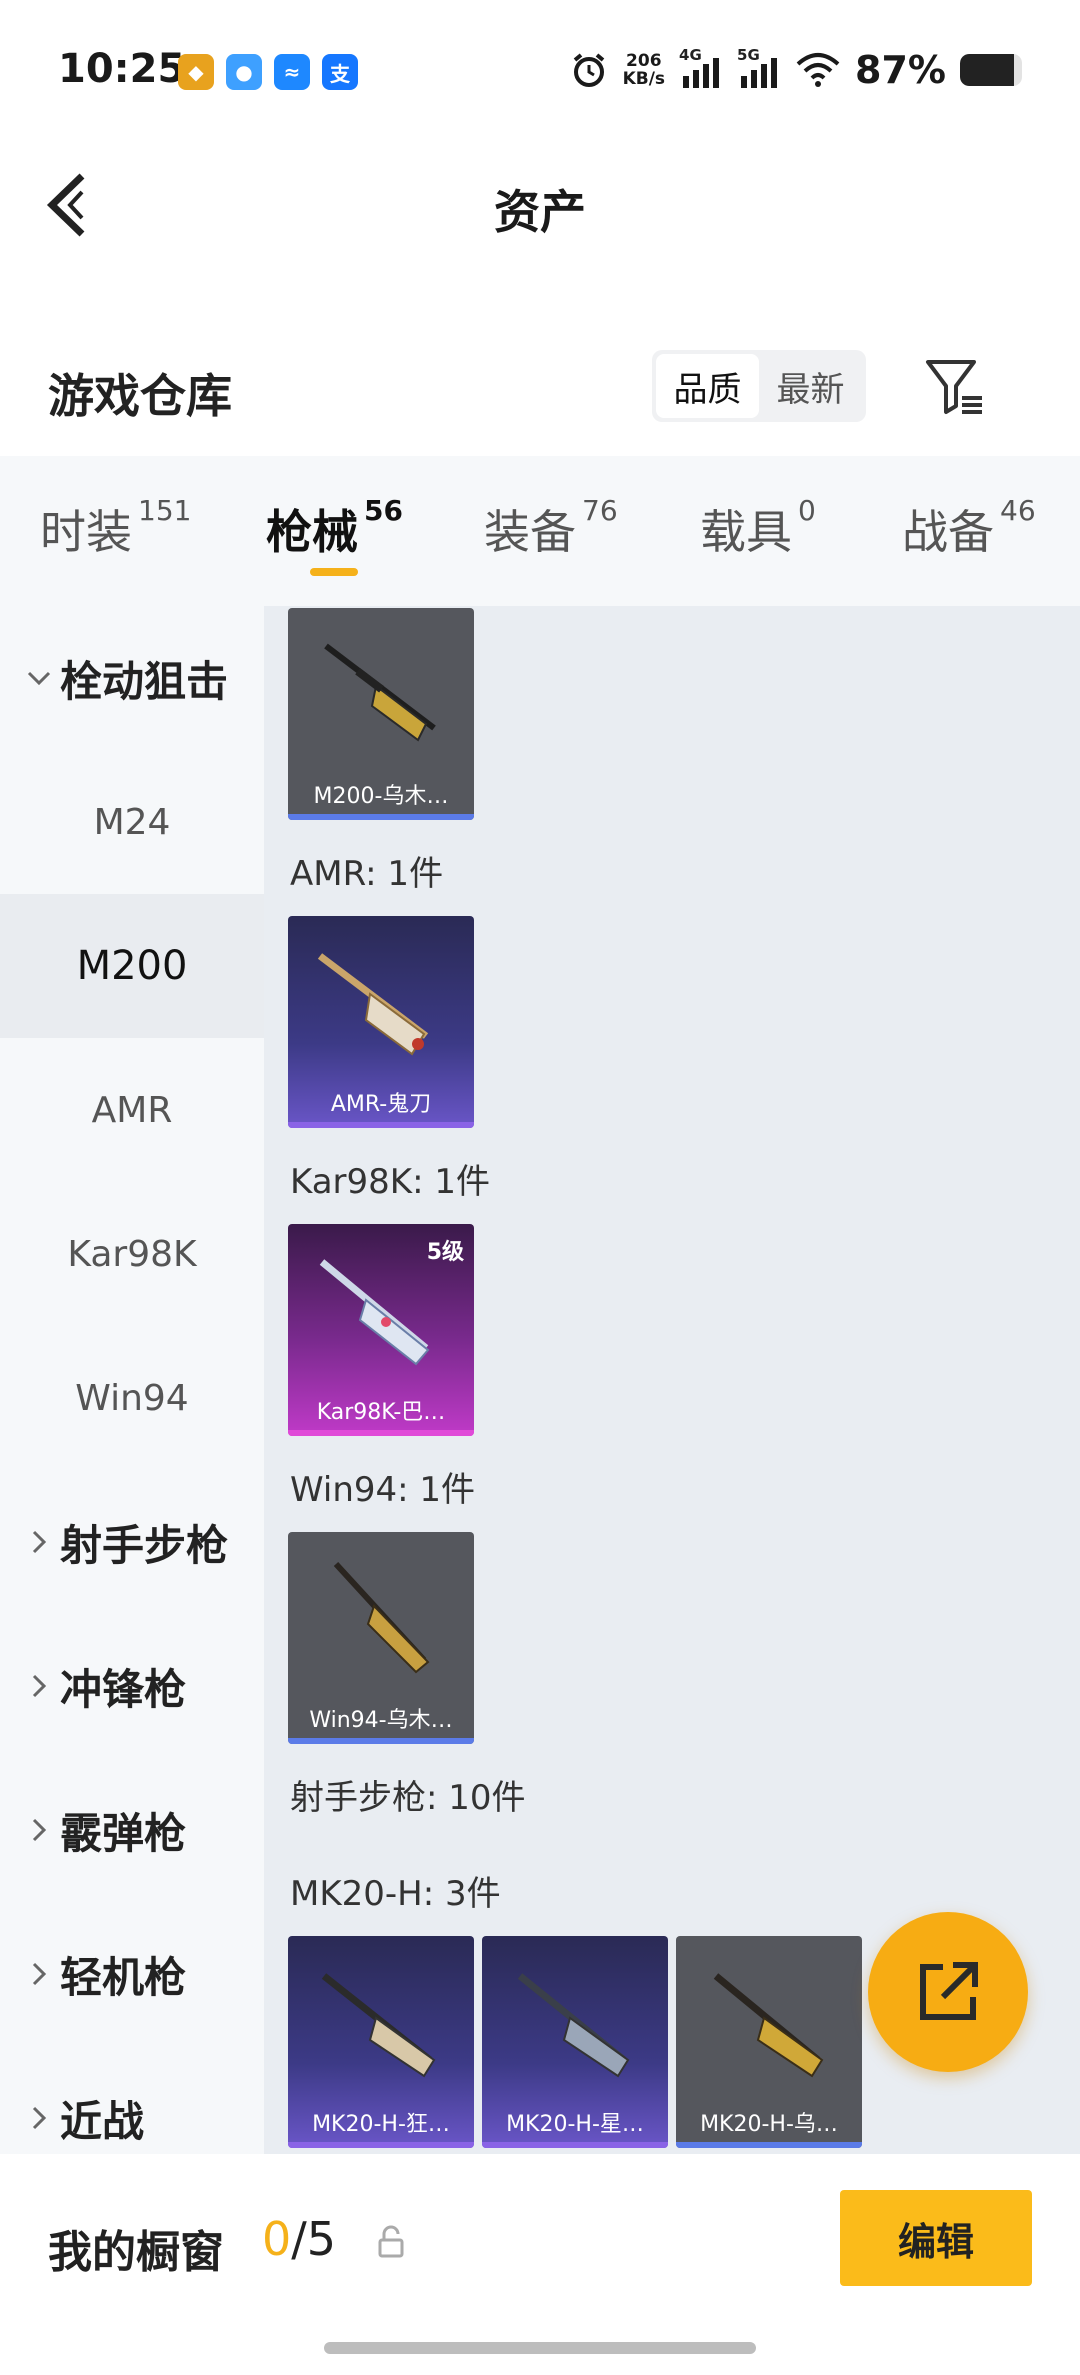 The height and width of the screenshot is (2375, 1080). Describe the element at coordinates (292, 72) in the screenshot. I see `feather-app-icon: ≈` at that location.